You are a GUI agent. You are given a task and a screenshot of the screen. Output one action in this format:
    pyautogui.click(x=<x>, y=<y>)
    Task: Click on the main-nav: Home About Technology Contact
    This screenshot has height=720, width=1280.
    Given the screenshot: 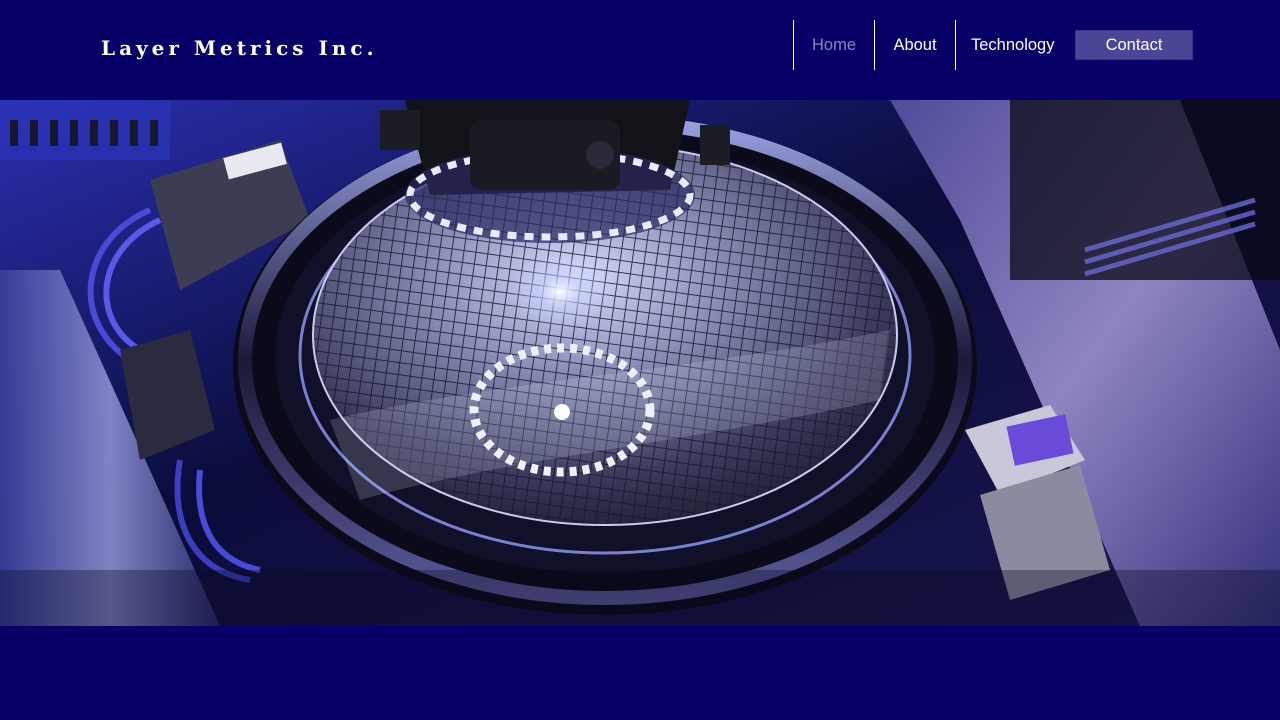 What is the action you would take?
    pyautogui.click(x=993, y=45)
    